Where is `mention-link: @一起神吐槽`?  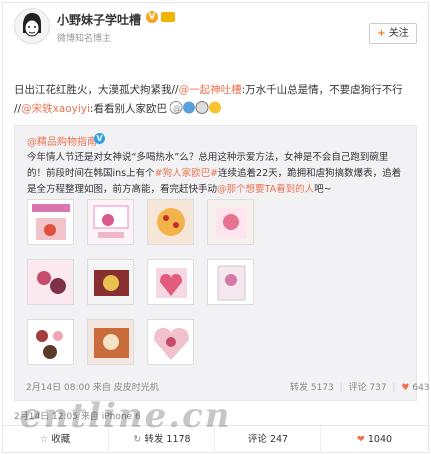
mention-link: @一起神吐槽 is located at coordinates (210, 90).